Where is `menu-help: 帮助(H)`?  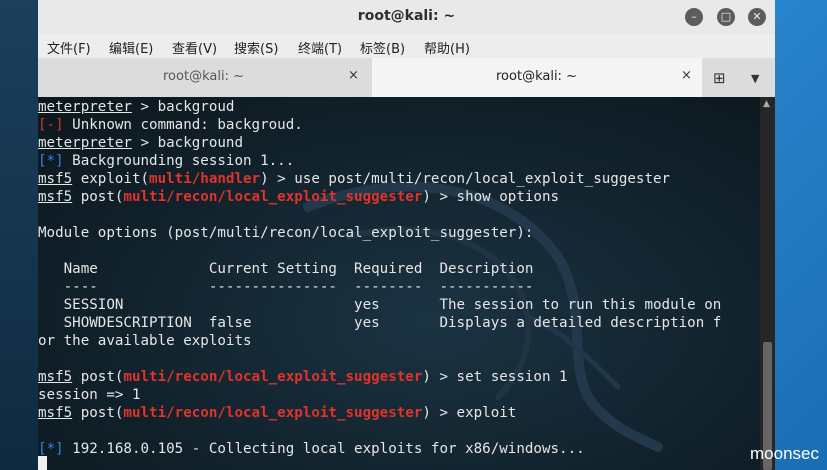 menu-help: 帮助(H) is located at coordinates (447, 47).